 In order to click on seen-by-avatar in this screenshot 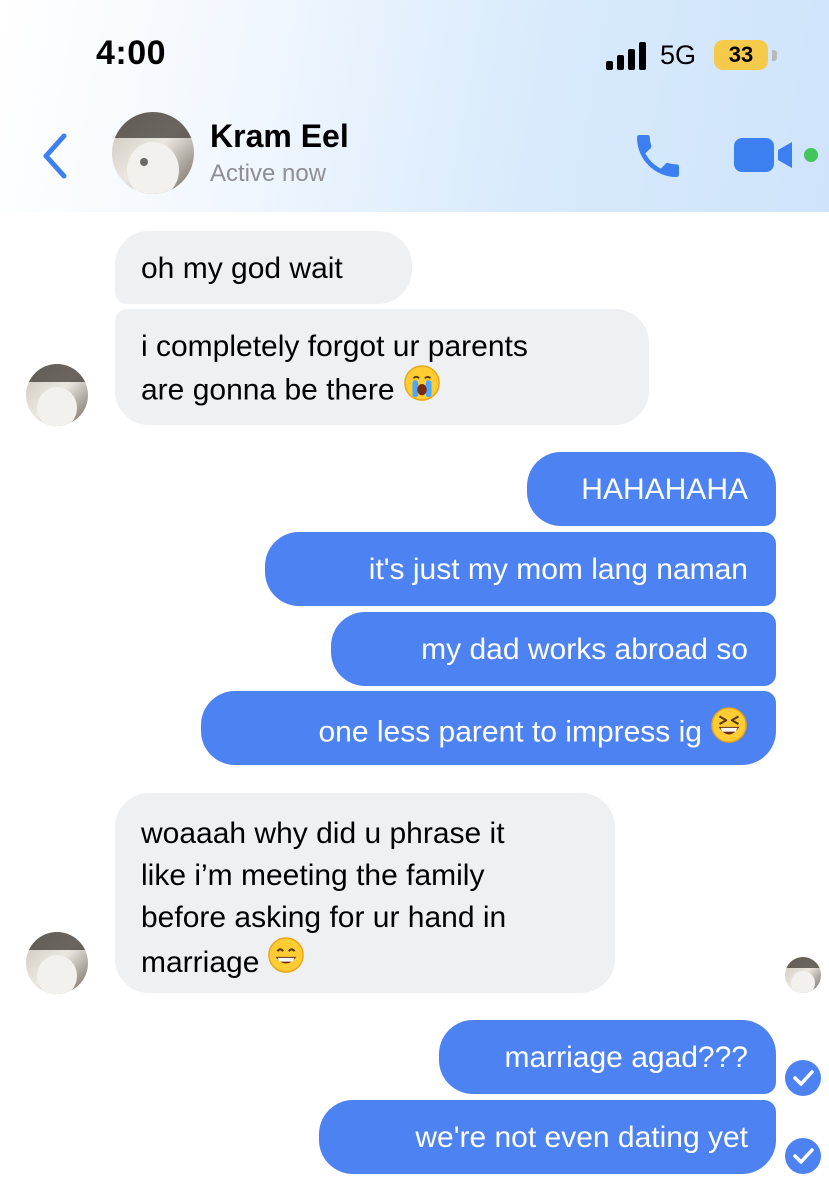, I will do `click(803, 975)`.